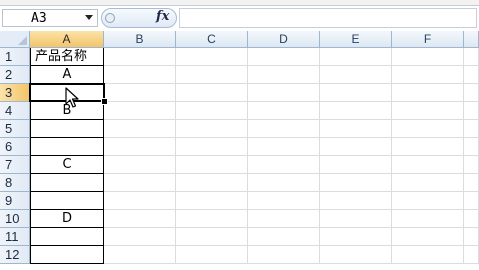 The width and height of the screenshot is (479, 270). I want to click on cell-d10, so click(284, 219).